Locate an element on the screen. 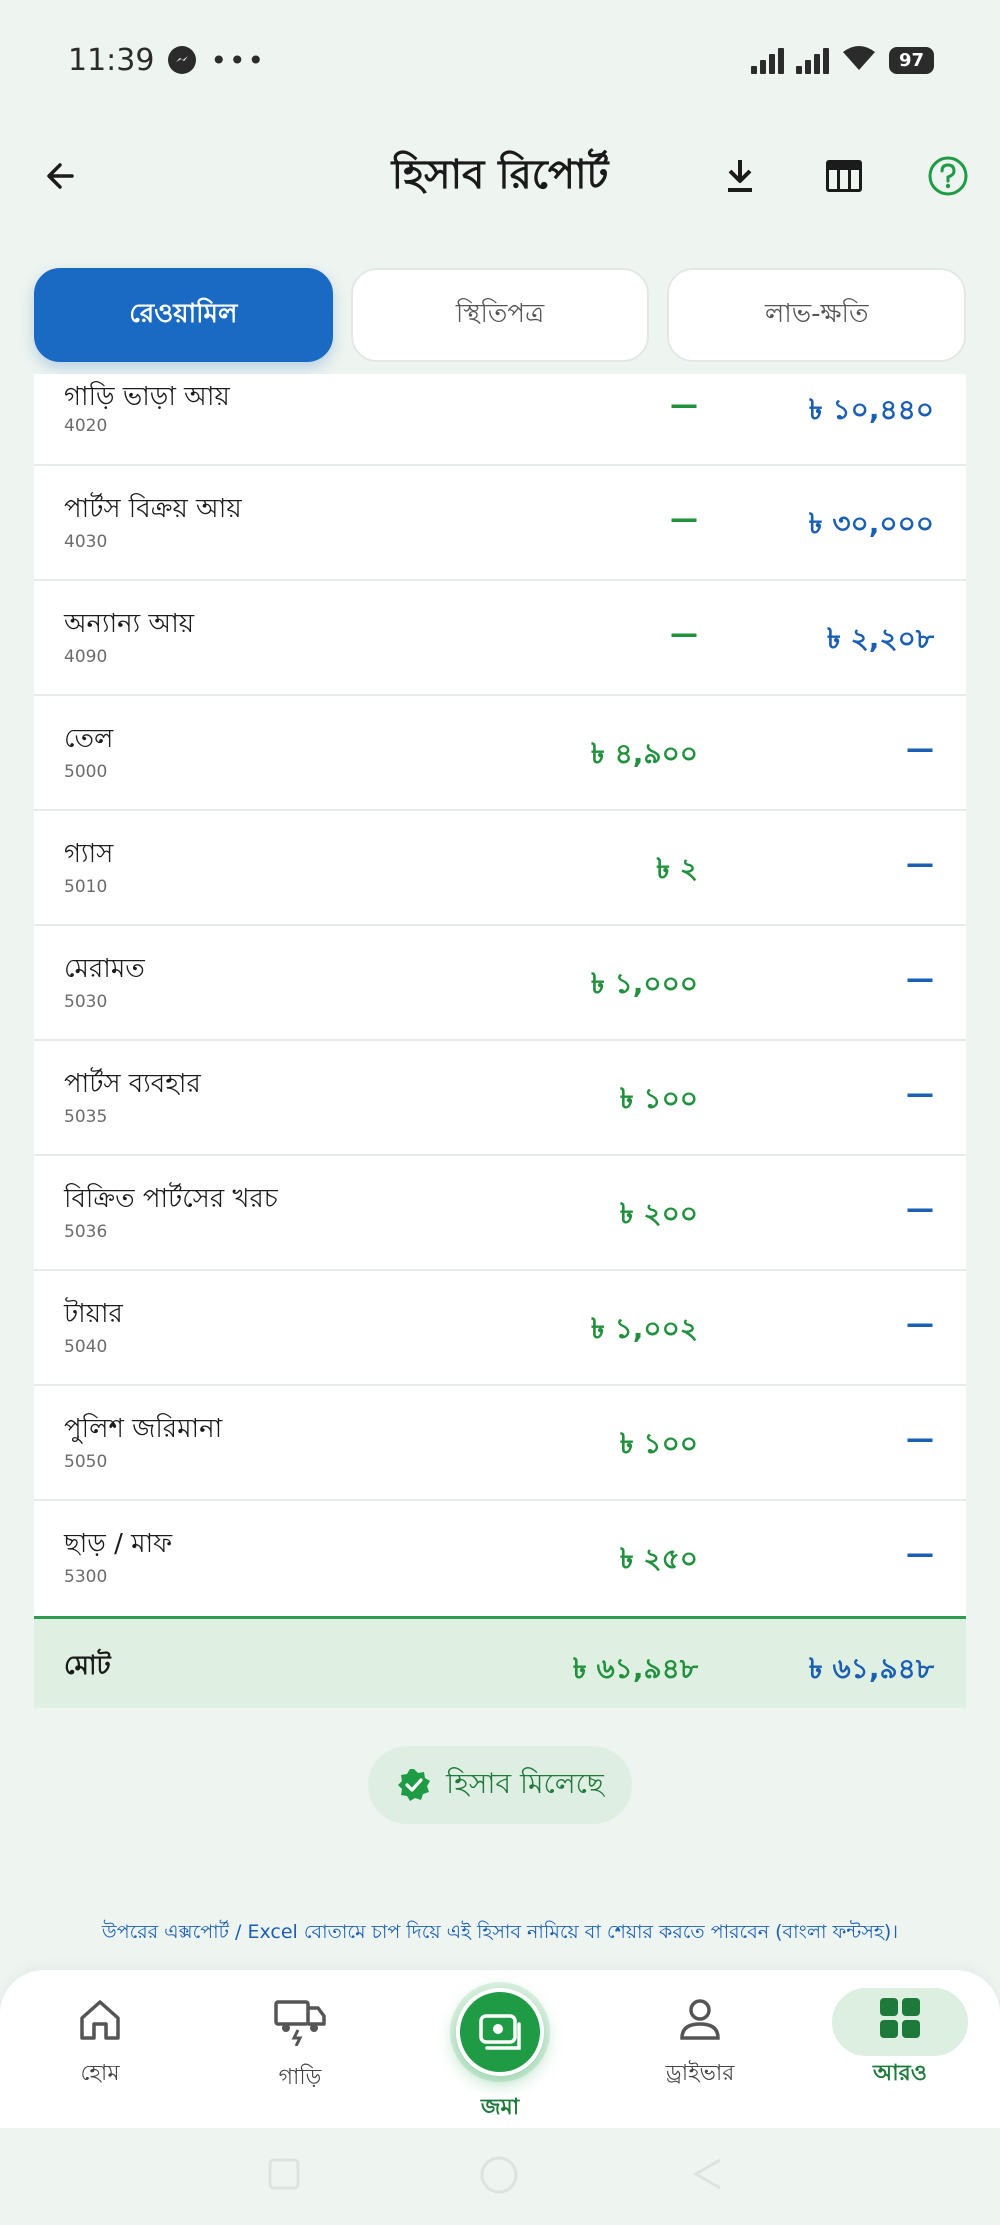  debit-value: ৳ ৪,৯০০ is located at coordinates (644, 753).